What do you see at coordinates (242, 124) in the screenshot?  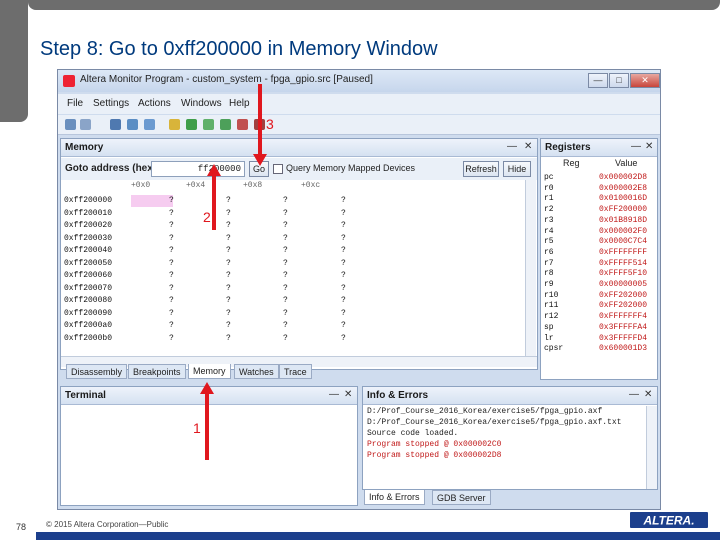 I see `restart-icon` at bounding box center [242, 124].